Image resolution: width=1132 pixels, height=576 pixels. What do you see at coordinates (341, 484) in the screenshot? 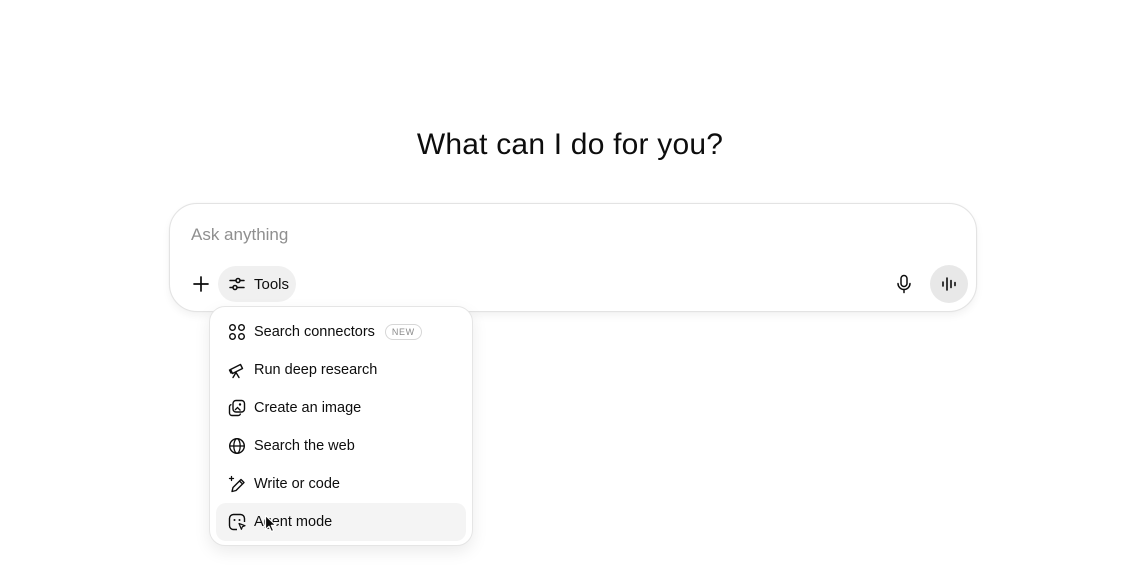
I see `menu-item-write-code: Write or code` at bounding box center [341, 484].